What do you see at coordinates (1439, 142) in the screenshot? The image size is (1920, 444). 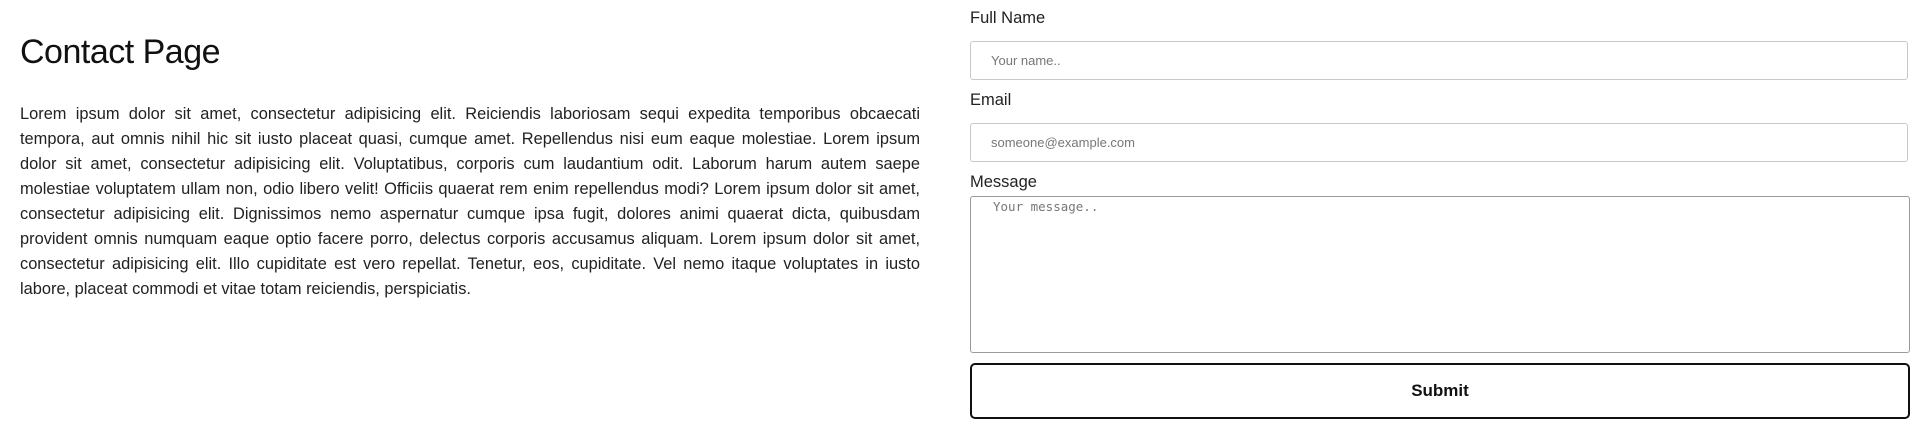 I see `email-input` at bounding box center [1439, 142].